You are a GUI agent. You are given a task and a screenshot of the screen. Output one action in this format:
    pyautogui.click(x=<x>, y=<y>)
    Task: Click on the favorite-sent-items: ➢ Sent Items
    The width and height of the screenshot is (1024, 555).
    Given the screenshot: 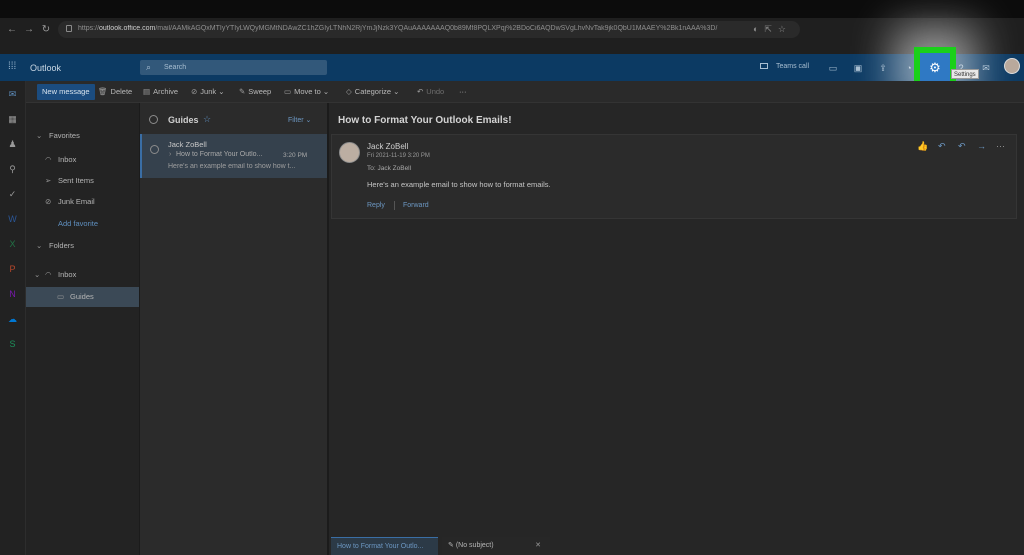 What is the action you would take?
    pyautogui.click(x=82, y=181)
    